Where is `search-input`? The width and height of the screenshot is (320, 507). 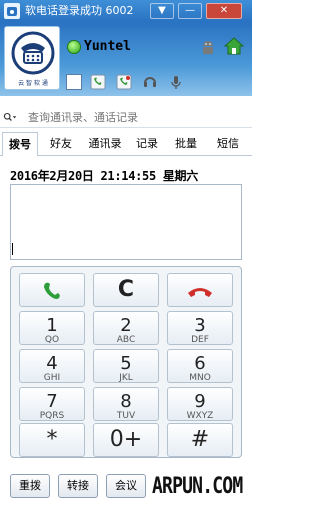
search-input is located at coordinates (135, 117).